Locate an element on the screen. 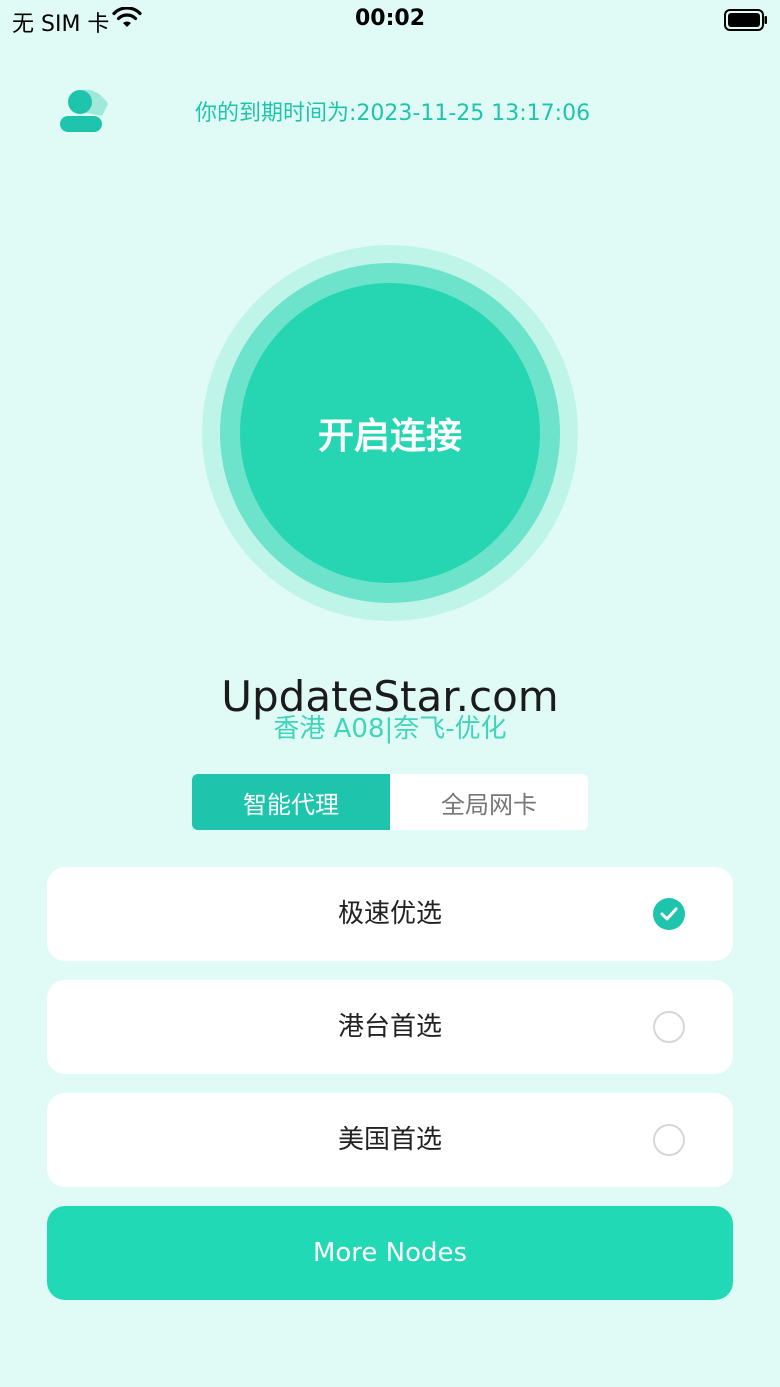  battery-icon is located at coordinates (746, 22).